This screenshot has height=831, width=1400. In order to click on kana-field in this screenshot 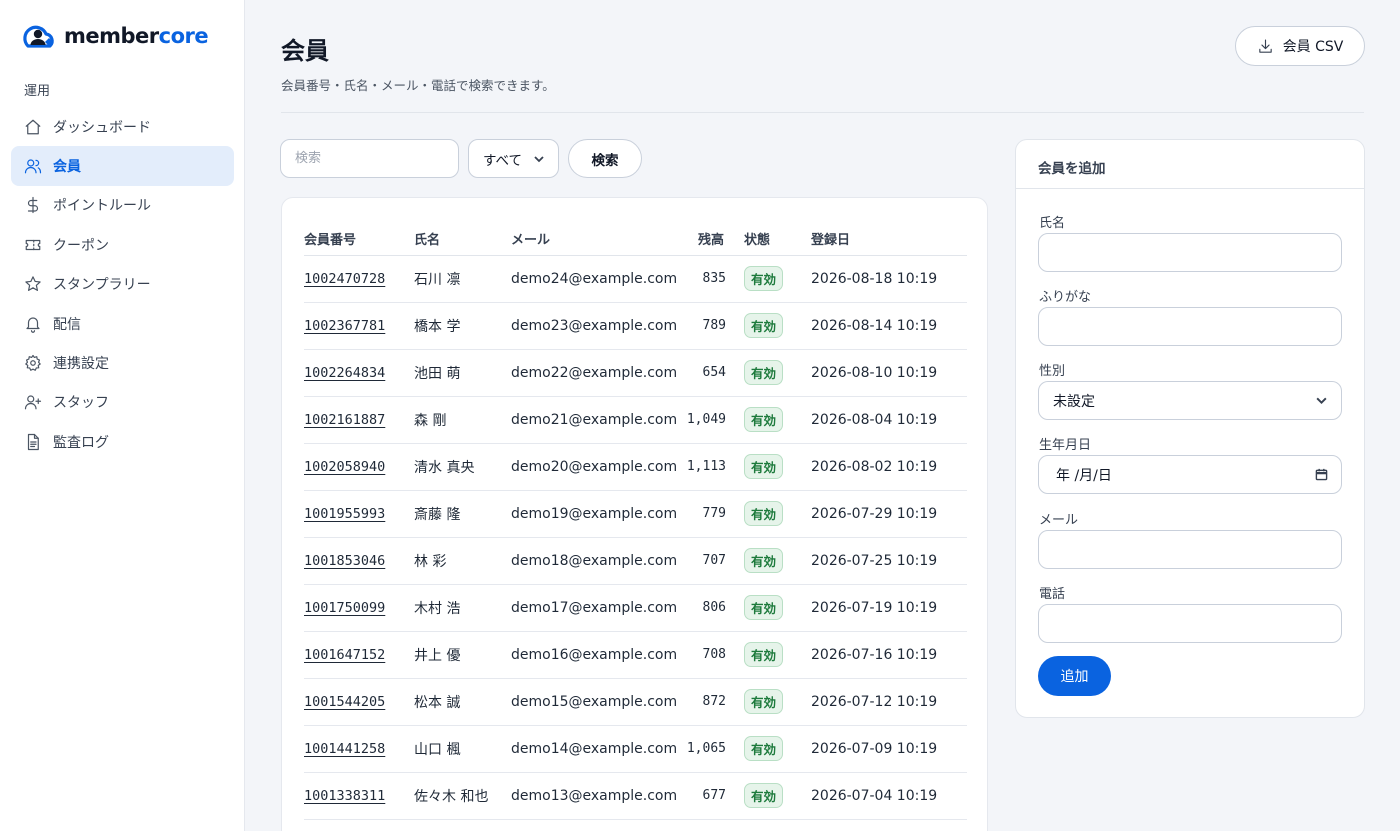, I will do `click(1190, 326)`.